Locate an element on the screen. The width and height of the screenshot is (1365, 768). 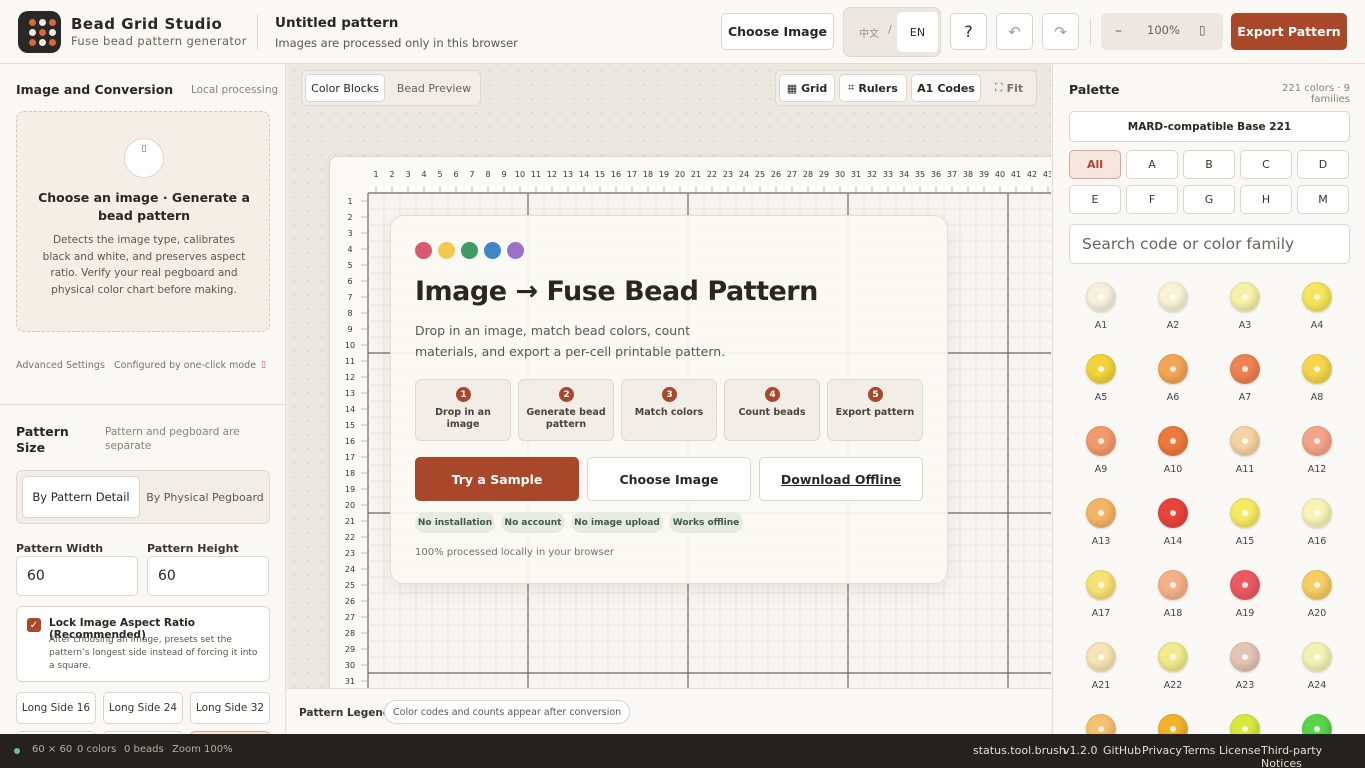
terms-link: Terms is located at coordinates (1199, 750).